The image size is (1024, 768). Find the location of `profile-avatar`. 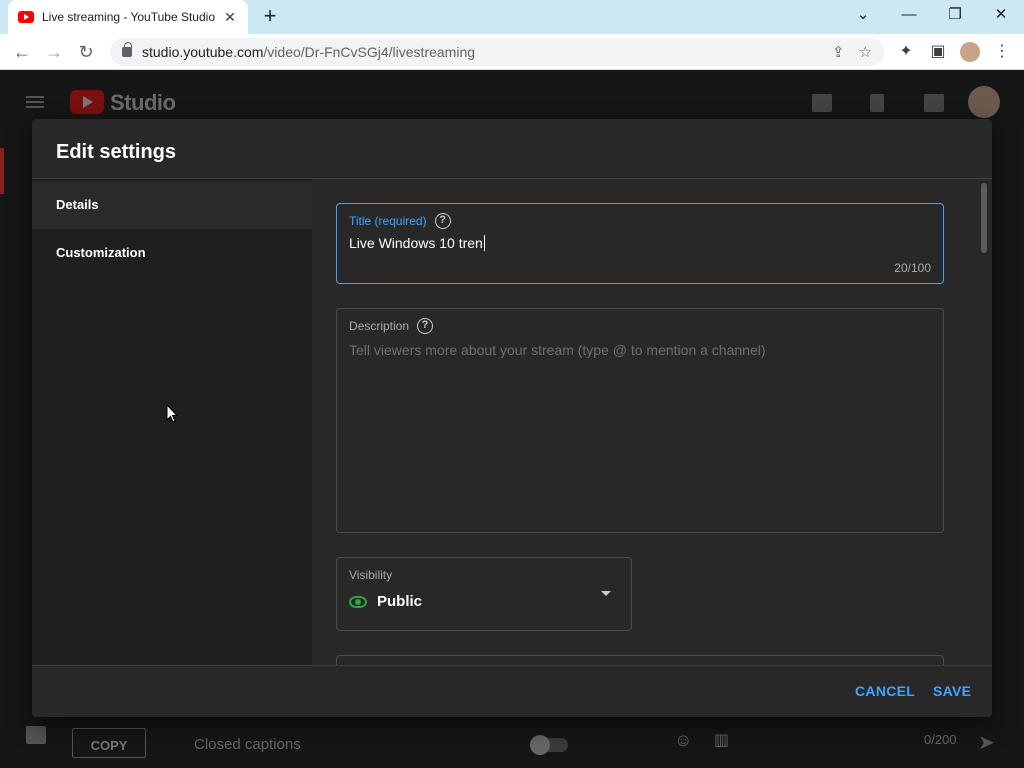

profile-avatar is located at coordinates (970, 52).